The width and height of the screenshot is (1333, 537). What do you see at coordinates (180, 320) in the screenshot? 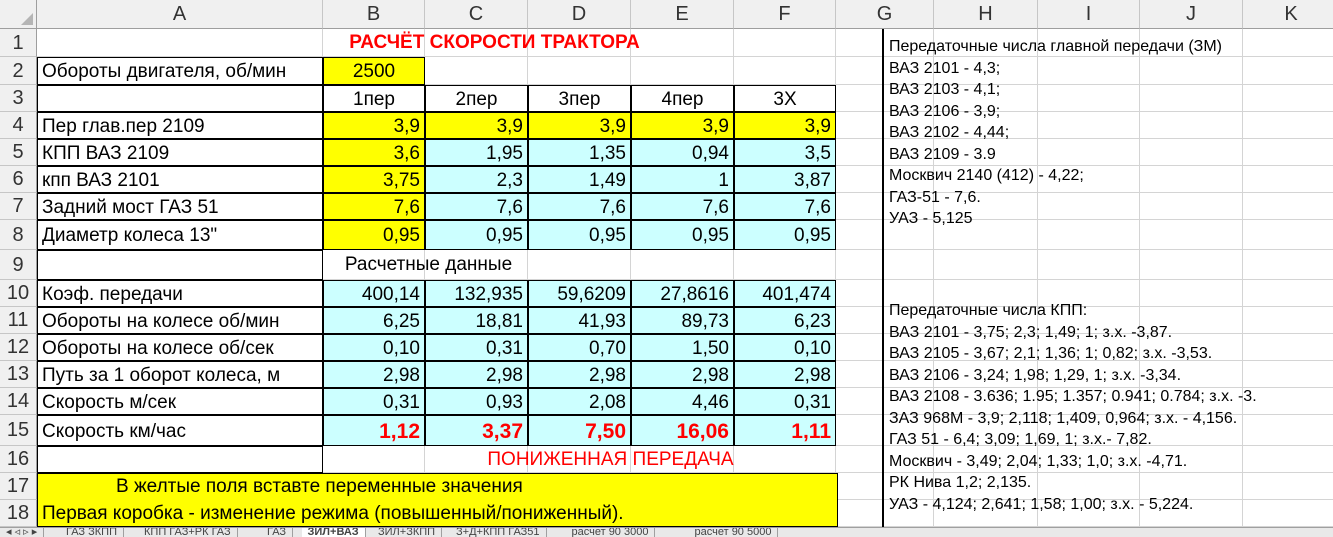
I see `calc-row-label: Обороты на колесе об/мин` at bounding box center [180, 320].